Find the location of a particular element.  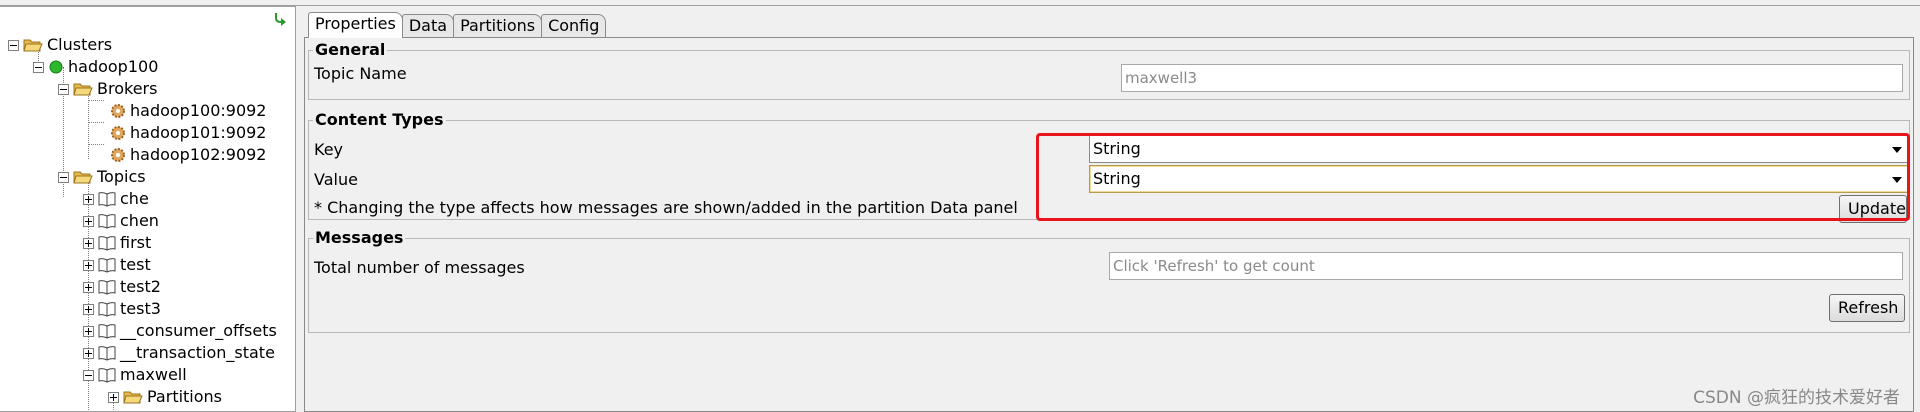

value-label: Value is located at coordinates (336, 179).